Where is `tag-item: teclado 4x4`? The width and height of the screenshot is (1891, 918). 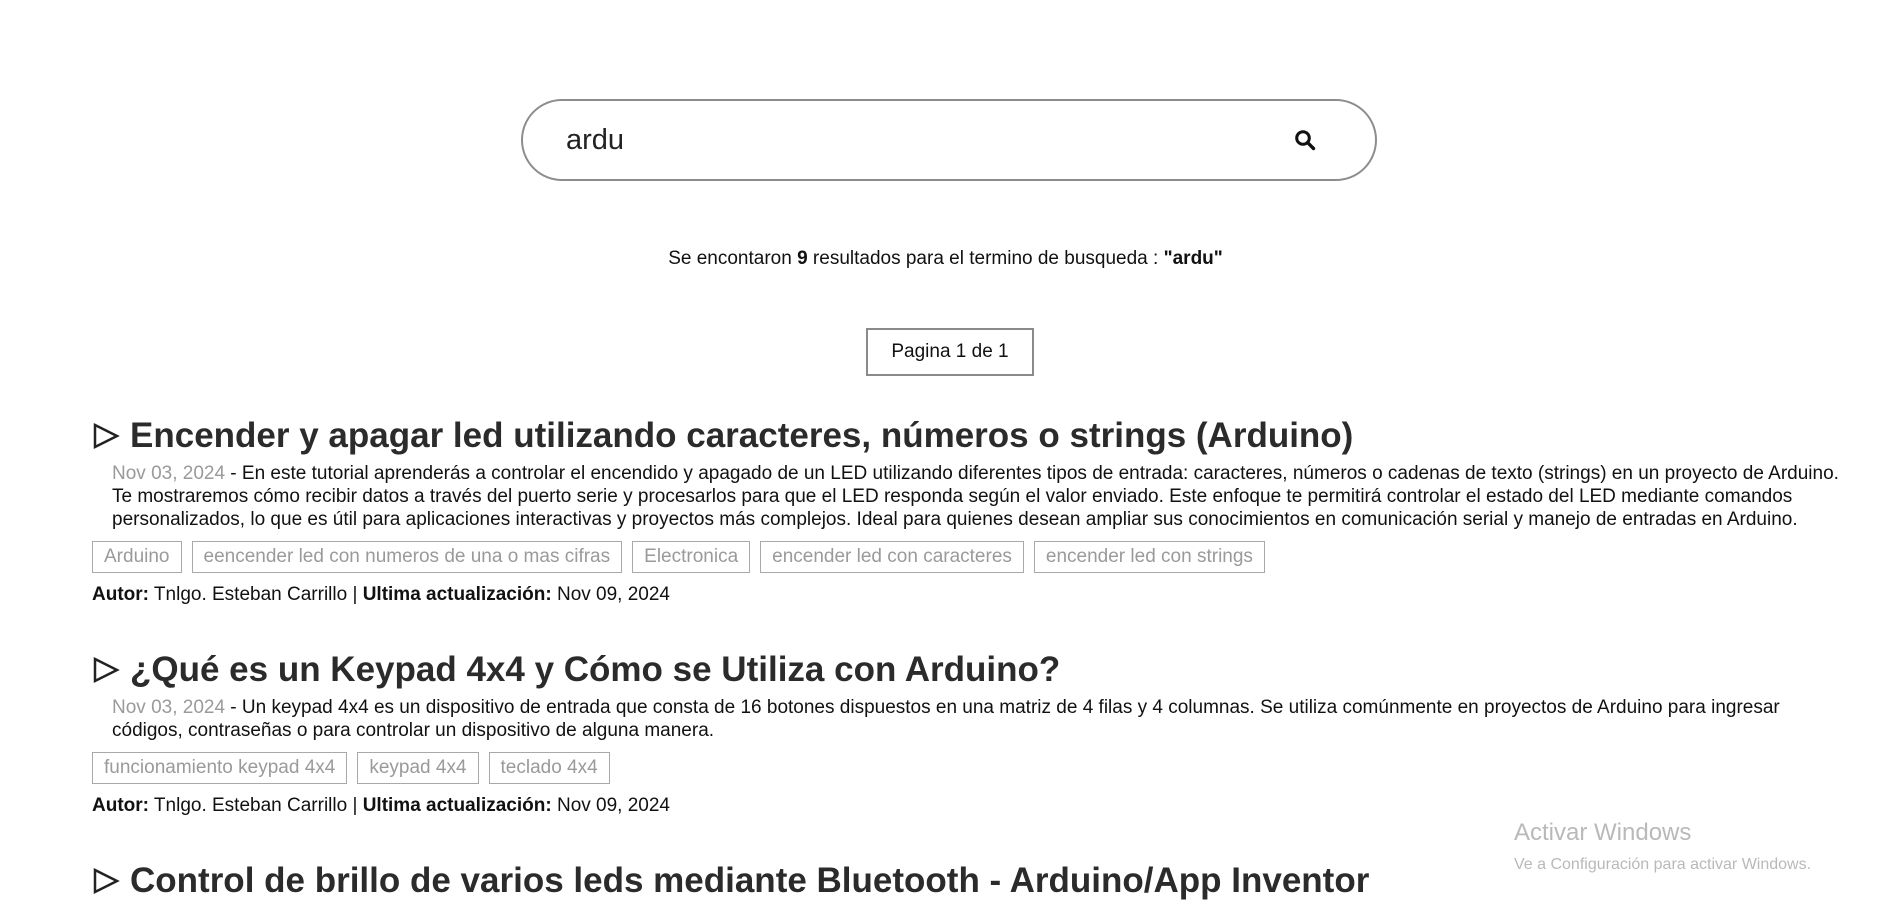 tag-item: teclado 4x4 is located at coordinates (549, 768).